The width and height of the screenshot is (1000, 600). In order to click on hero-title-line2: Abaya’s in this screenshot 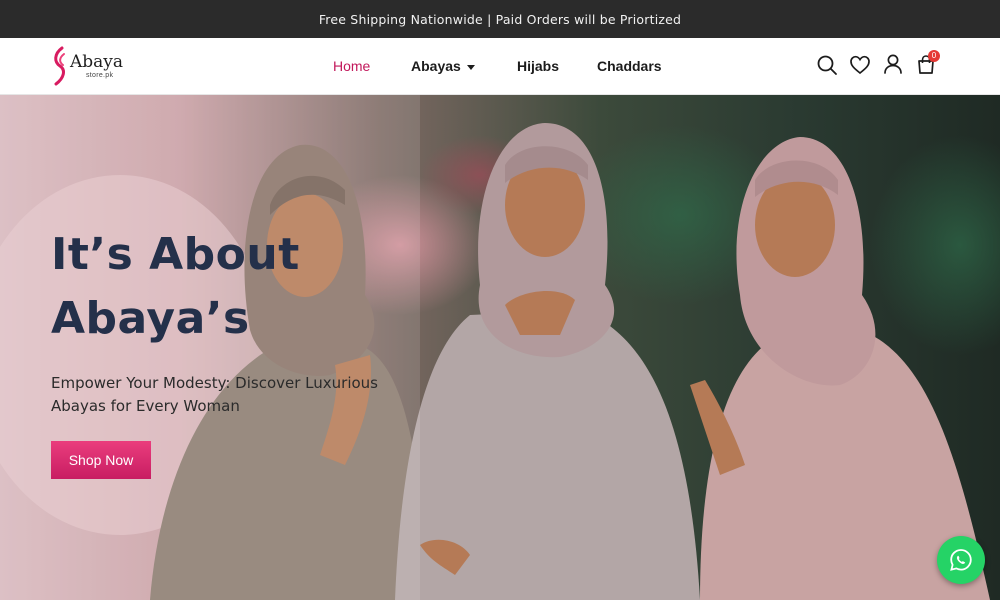, I will do `click(150, 318)`.